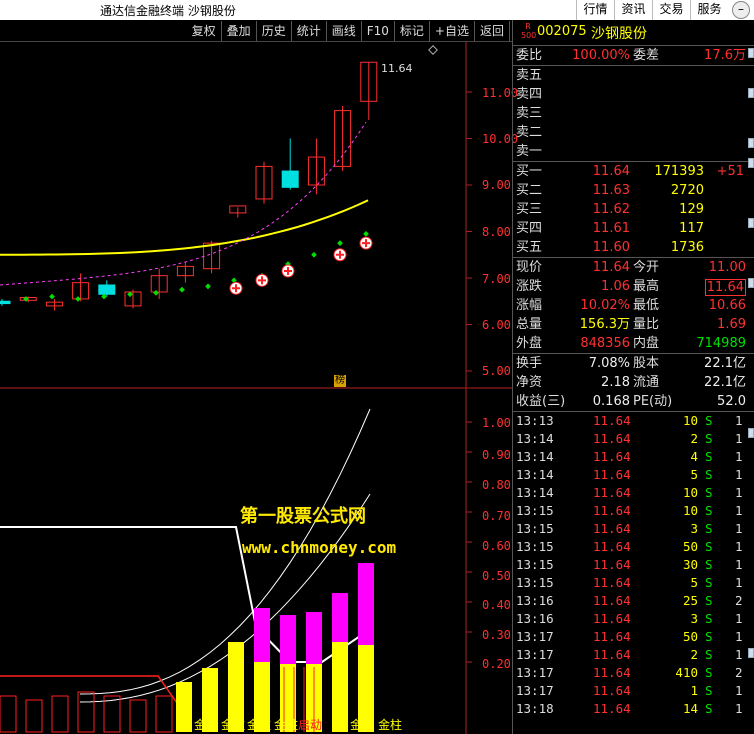 This screenshot has height=734, width=754. What do you see at coordinates (633, 151) in the screenshot?
I see `sell-row: 卖一` at bounding box center [633, 151].